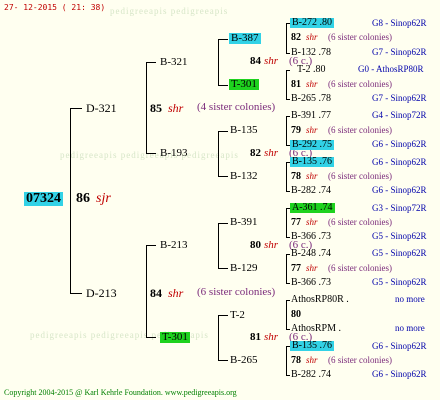  Describe the element at coordinates (311, 70) in the screenshot. I see `gen4-code: T-2 .80` at that location.